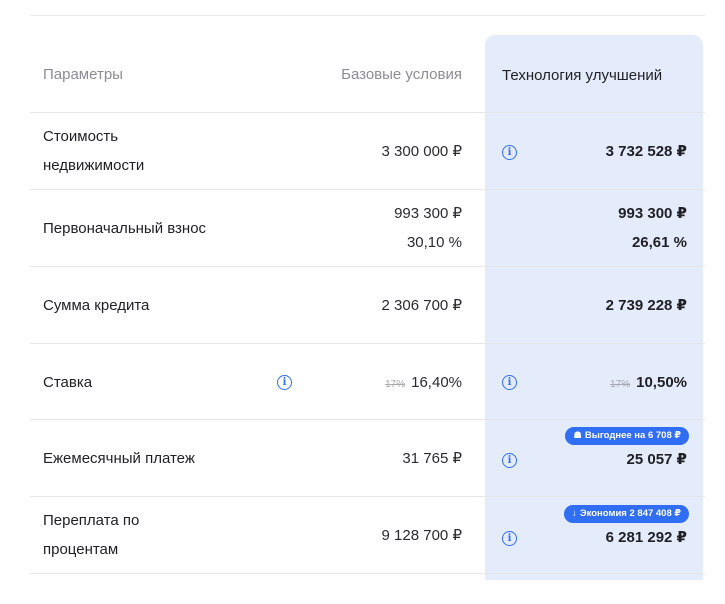 The image size is (725, 604). Describe the element at coordinates (659, 242) in the screenshot. I see `tech-value-percent: 26,61 %` at that location.